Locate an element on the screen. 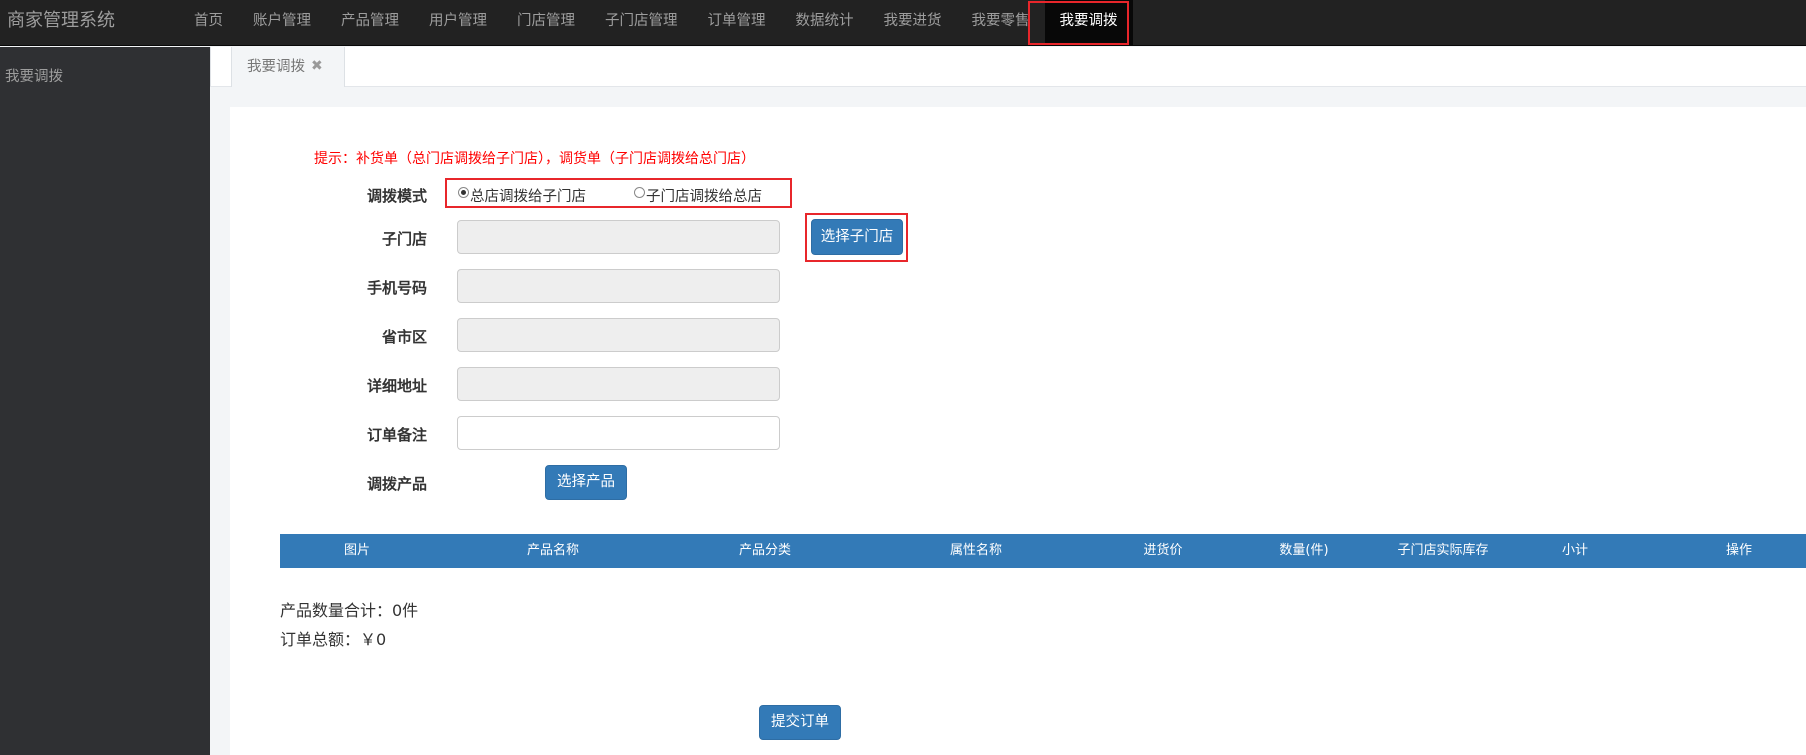  radio-hq-to-sub is located at coordinates (463, 192).